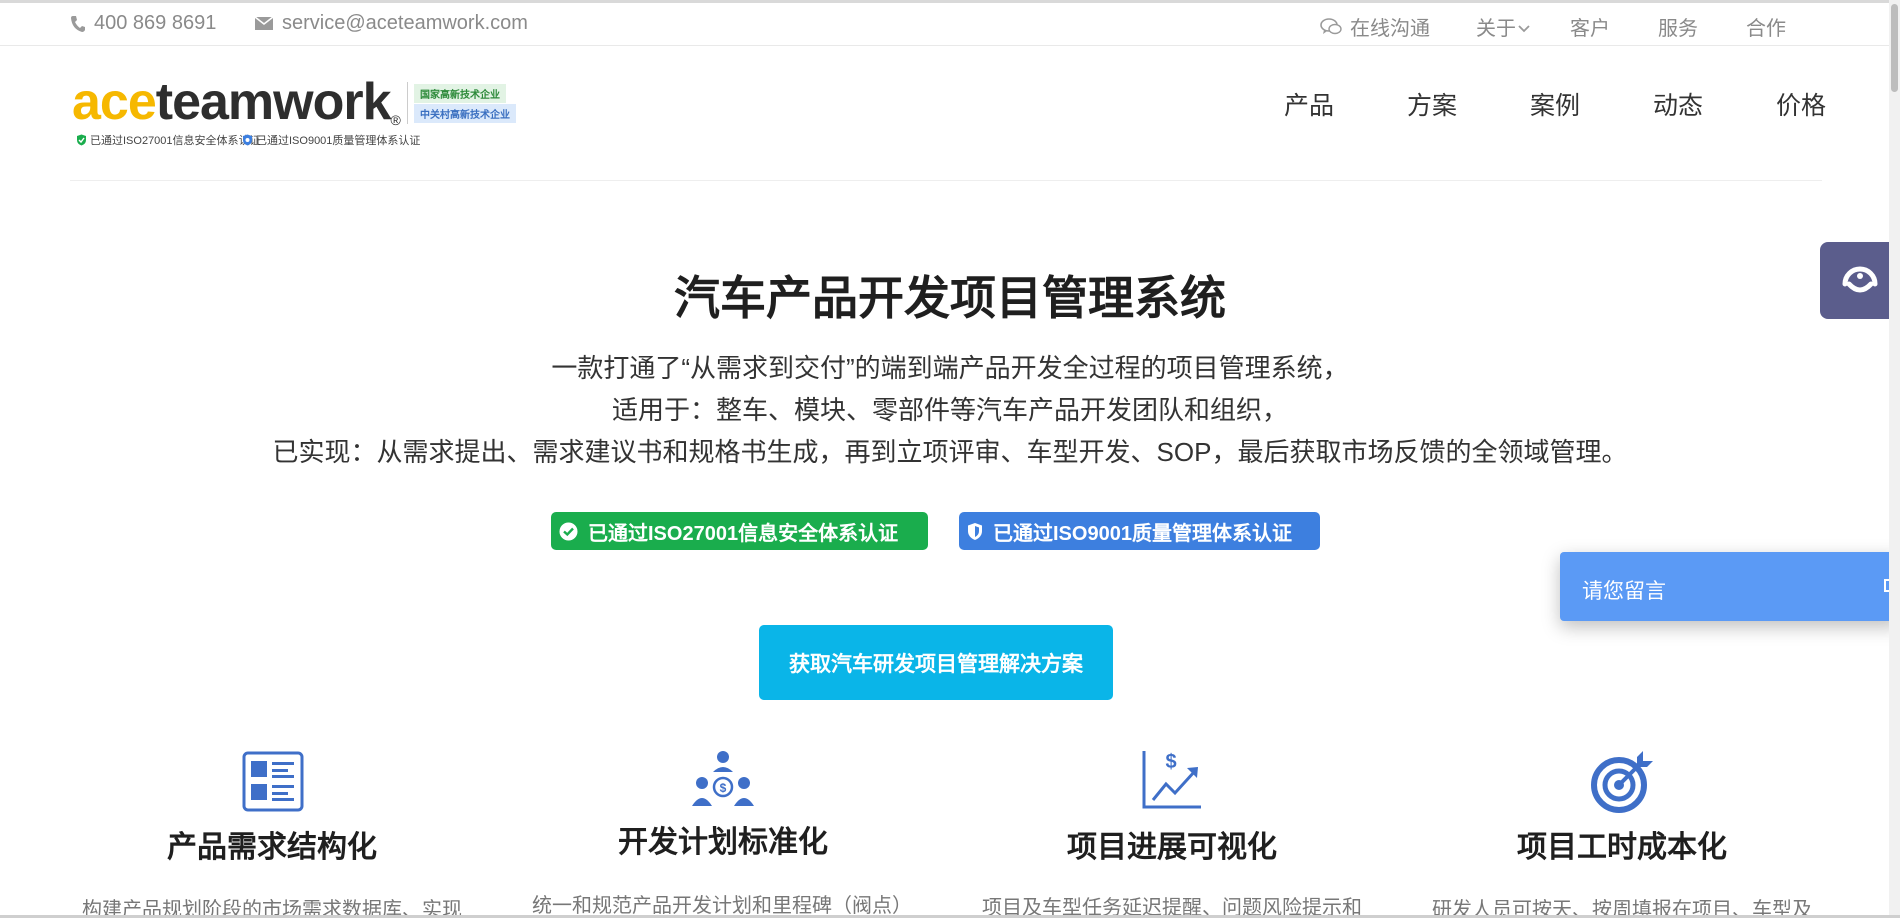 The width and height of the screenshot is (1900, 922). Describe the element at coordinates (723, 842) in the screenshot. I see `feature-title-2: 开发计划标准化` at that location.